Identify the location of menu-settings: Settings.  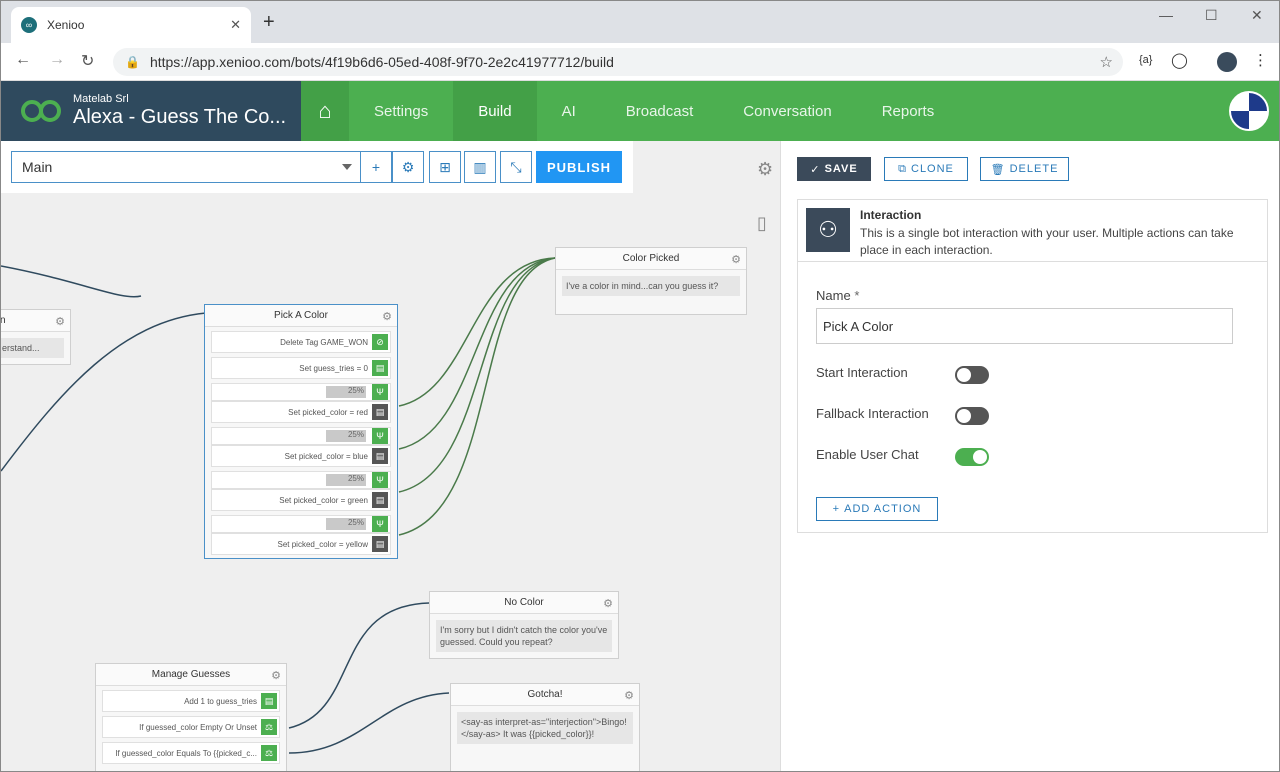
(401, 111).